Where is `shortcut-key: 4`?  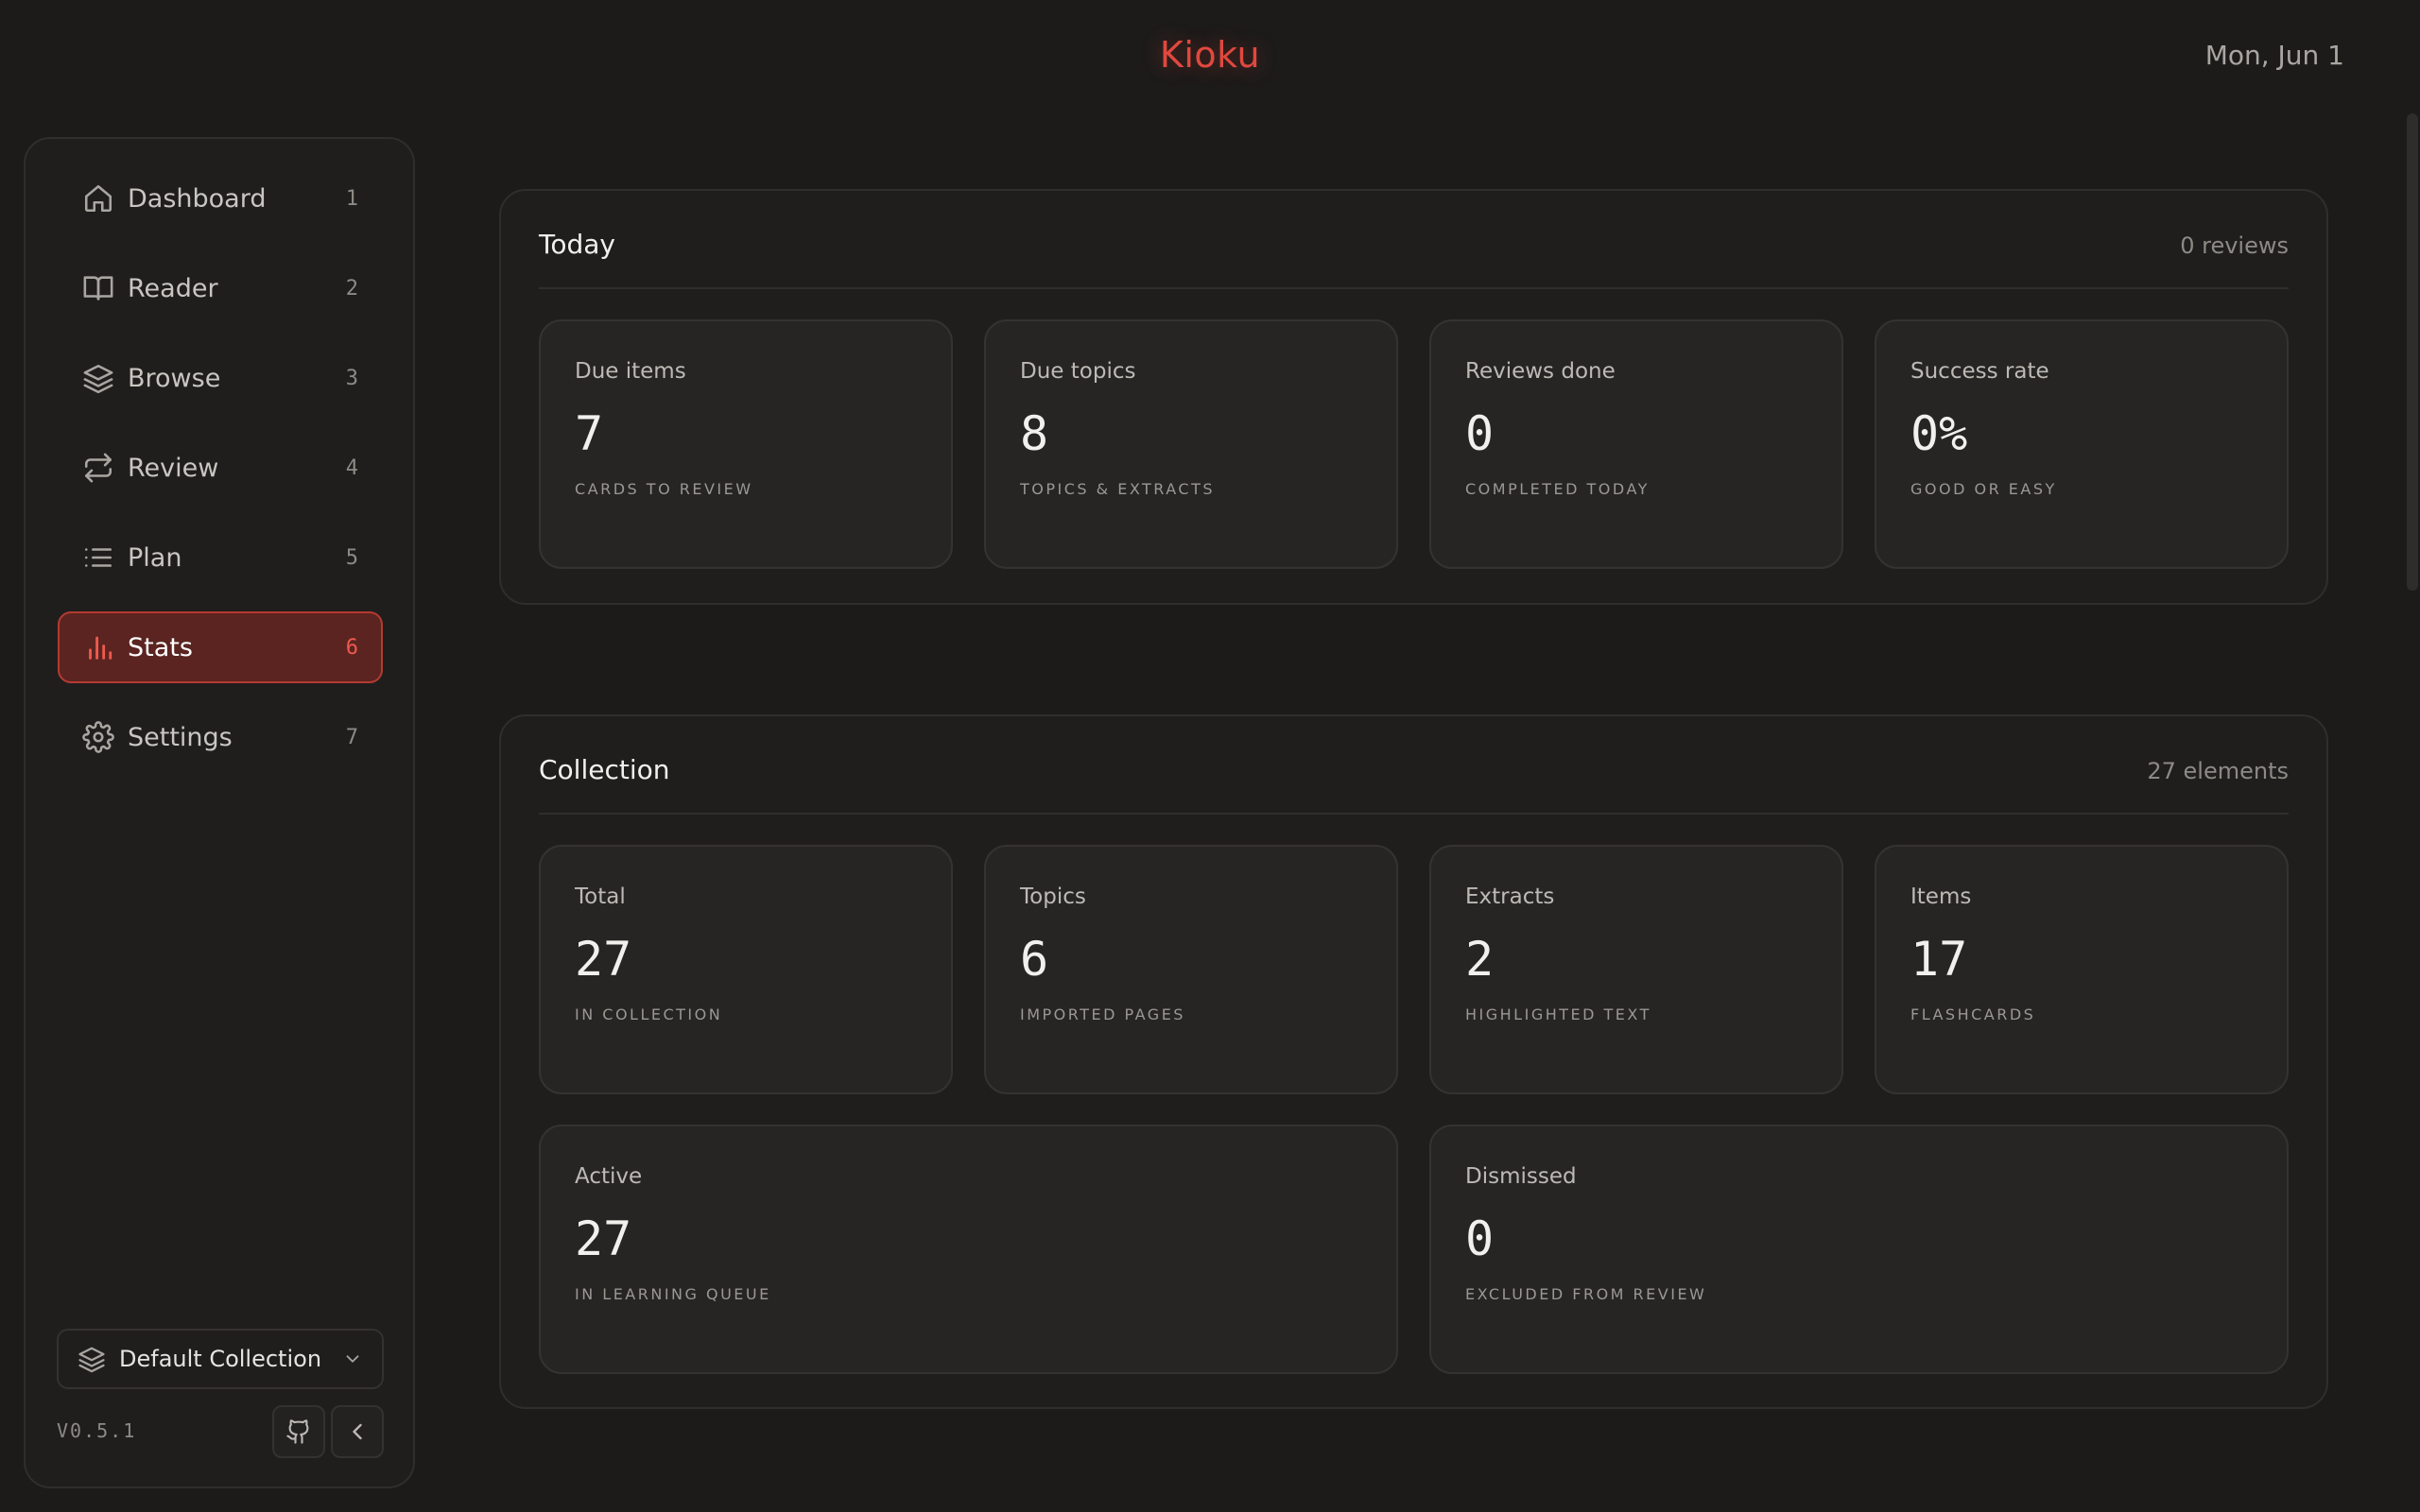 shortcut-key: 4 is located at coordinates (351, 467).